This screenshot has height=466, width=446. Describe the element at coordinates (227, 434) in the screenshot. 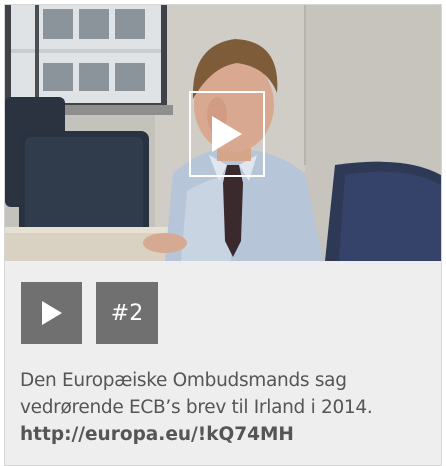

I see `caption-link: http://europa.eu/!kQ74MH` at that location.